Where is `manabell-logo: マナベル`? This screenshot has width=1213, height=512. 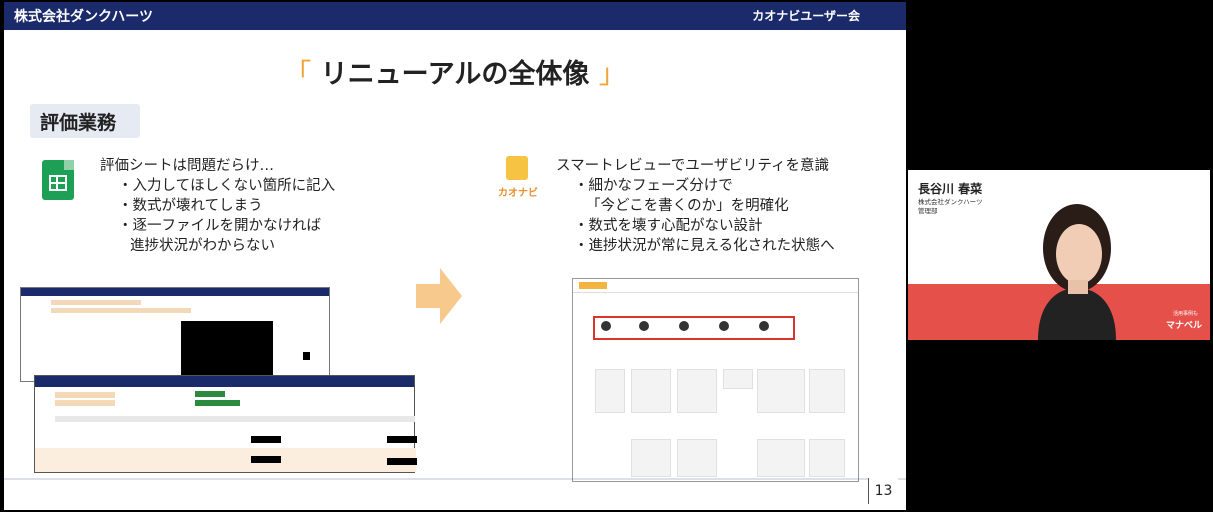 manabell-logo: マナベル is located at coordinates (1183, 326).